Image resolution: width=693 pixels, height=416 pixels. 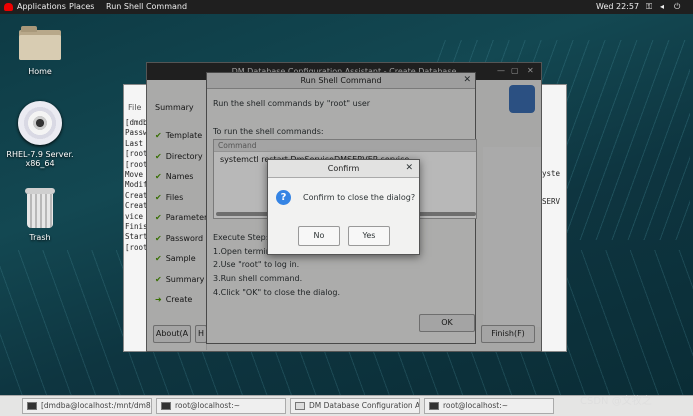 I want to click on disc-label-2: x86_64, so click(x=40, y=163).